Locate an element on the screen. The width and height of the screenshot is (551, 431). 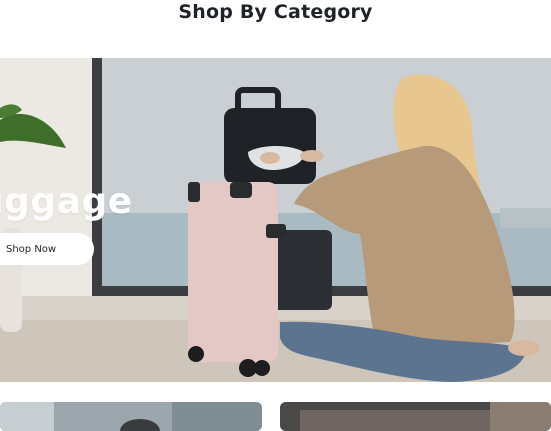
shop-now-button: Shop Now is located at coordinates (47, 249).